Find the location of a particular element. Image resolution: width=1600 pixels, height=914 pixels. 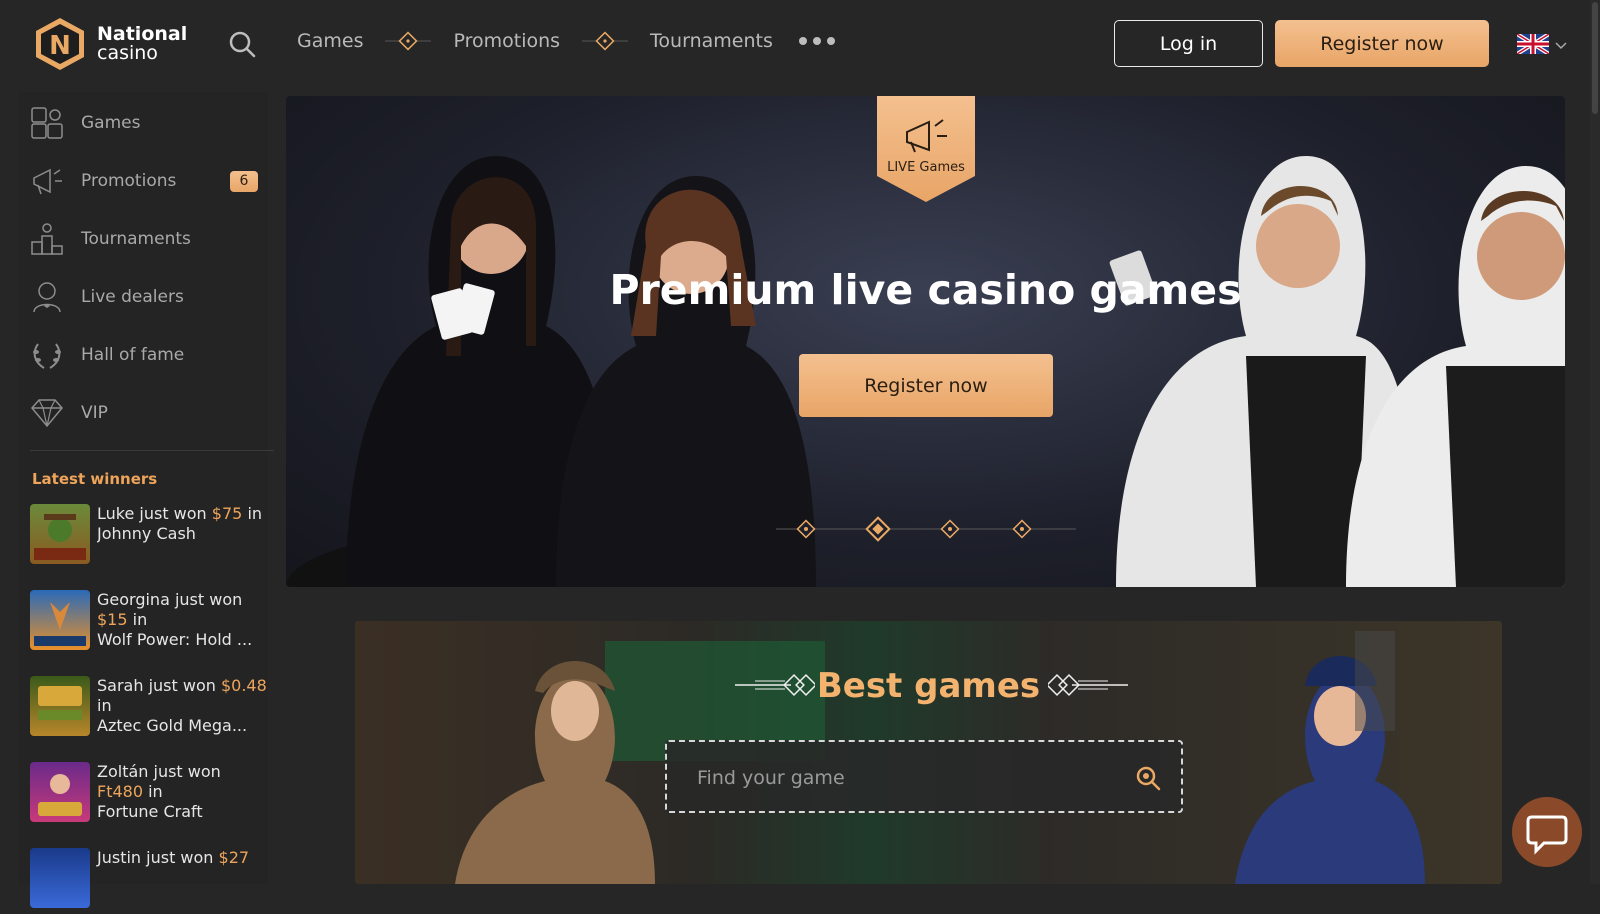

megaphone-icon is located at coordinates (47, 181).